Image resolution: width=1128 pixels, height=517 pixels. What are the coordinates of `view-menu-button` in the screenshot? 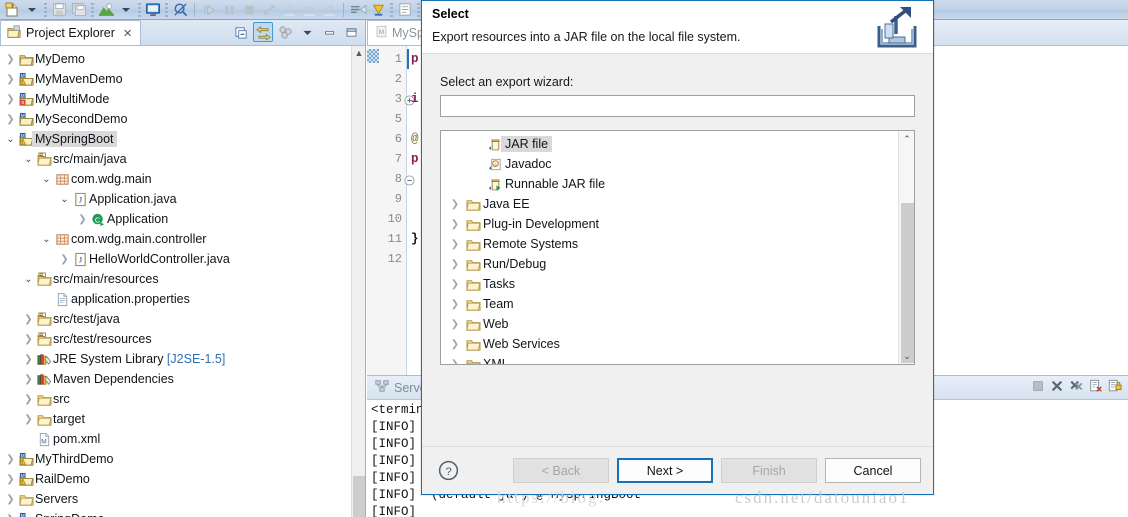 It's located at (307, 32).